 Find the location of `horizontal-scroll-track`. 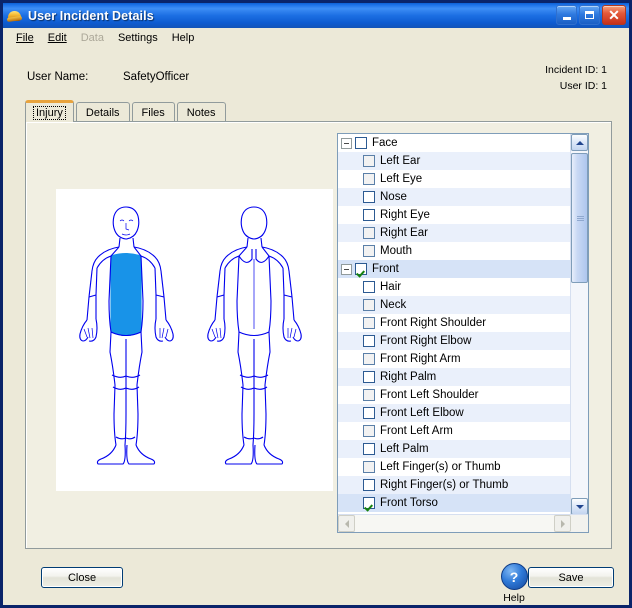

horizontal-scroll-track is located at coordinates (454, 523).